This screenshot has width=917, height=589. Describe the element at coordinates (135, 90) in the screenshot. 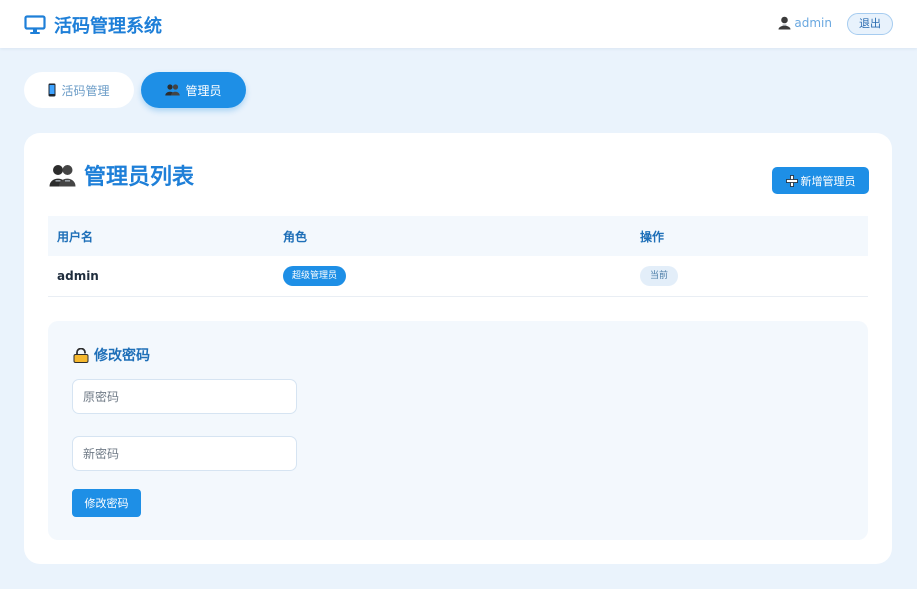

I see `nav-tabs: 活码管理 管理员` at that location.